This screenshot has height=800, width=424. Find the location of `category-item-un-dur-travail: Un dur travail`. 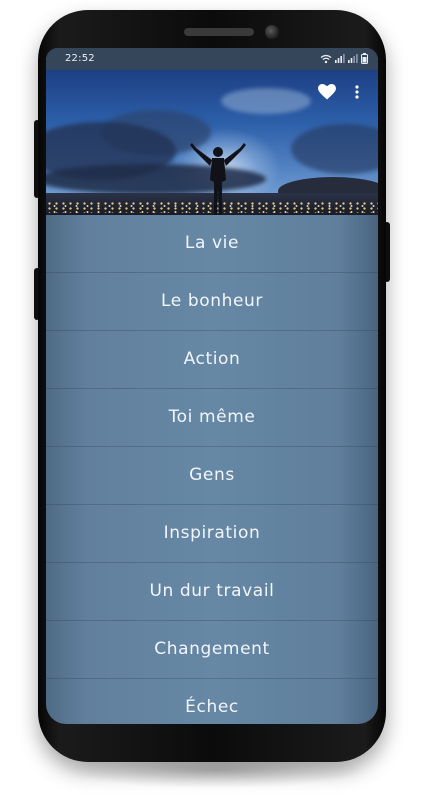

category-item-un-dur-travail: Un dur travail is located at coordinates (212, 592).